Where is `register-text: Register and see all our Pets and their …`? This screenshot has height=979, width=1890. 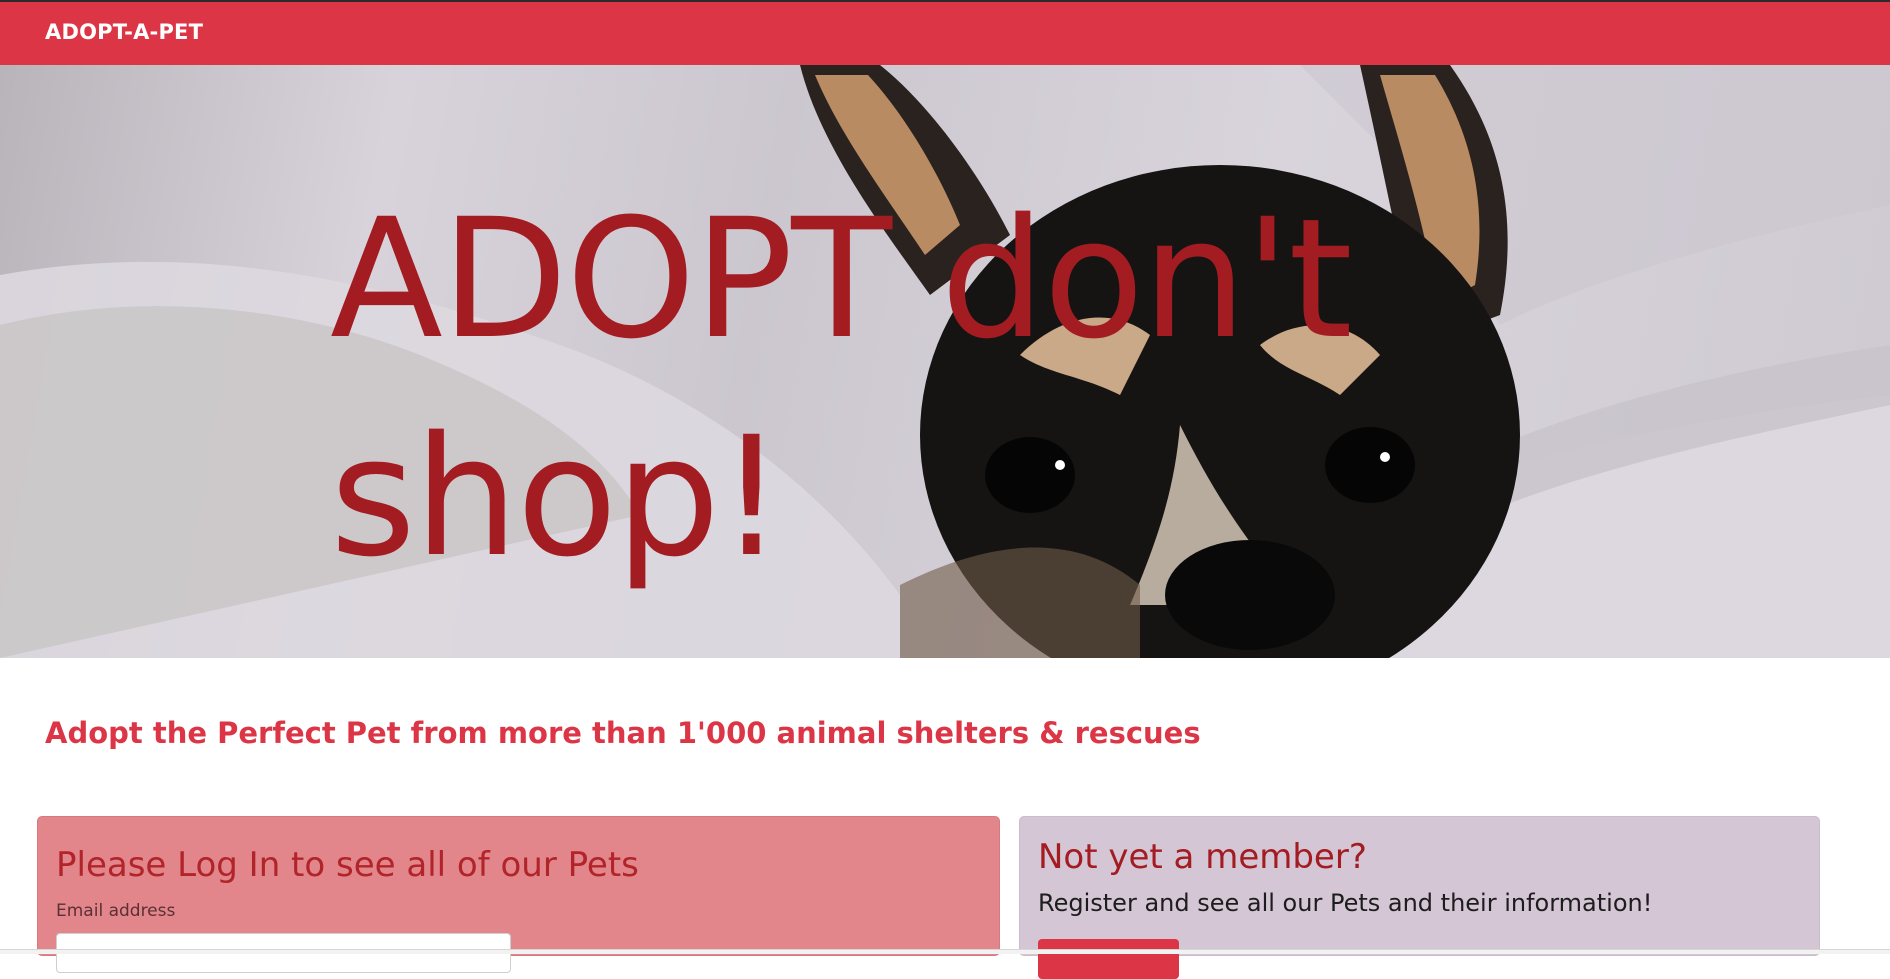 register-text: Register and see all our Pets and their … is located at coordinates (1345, 903).